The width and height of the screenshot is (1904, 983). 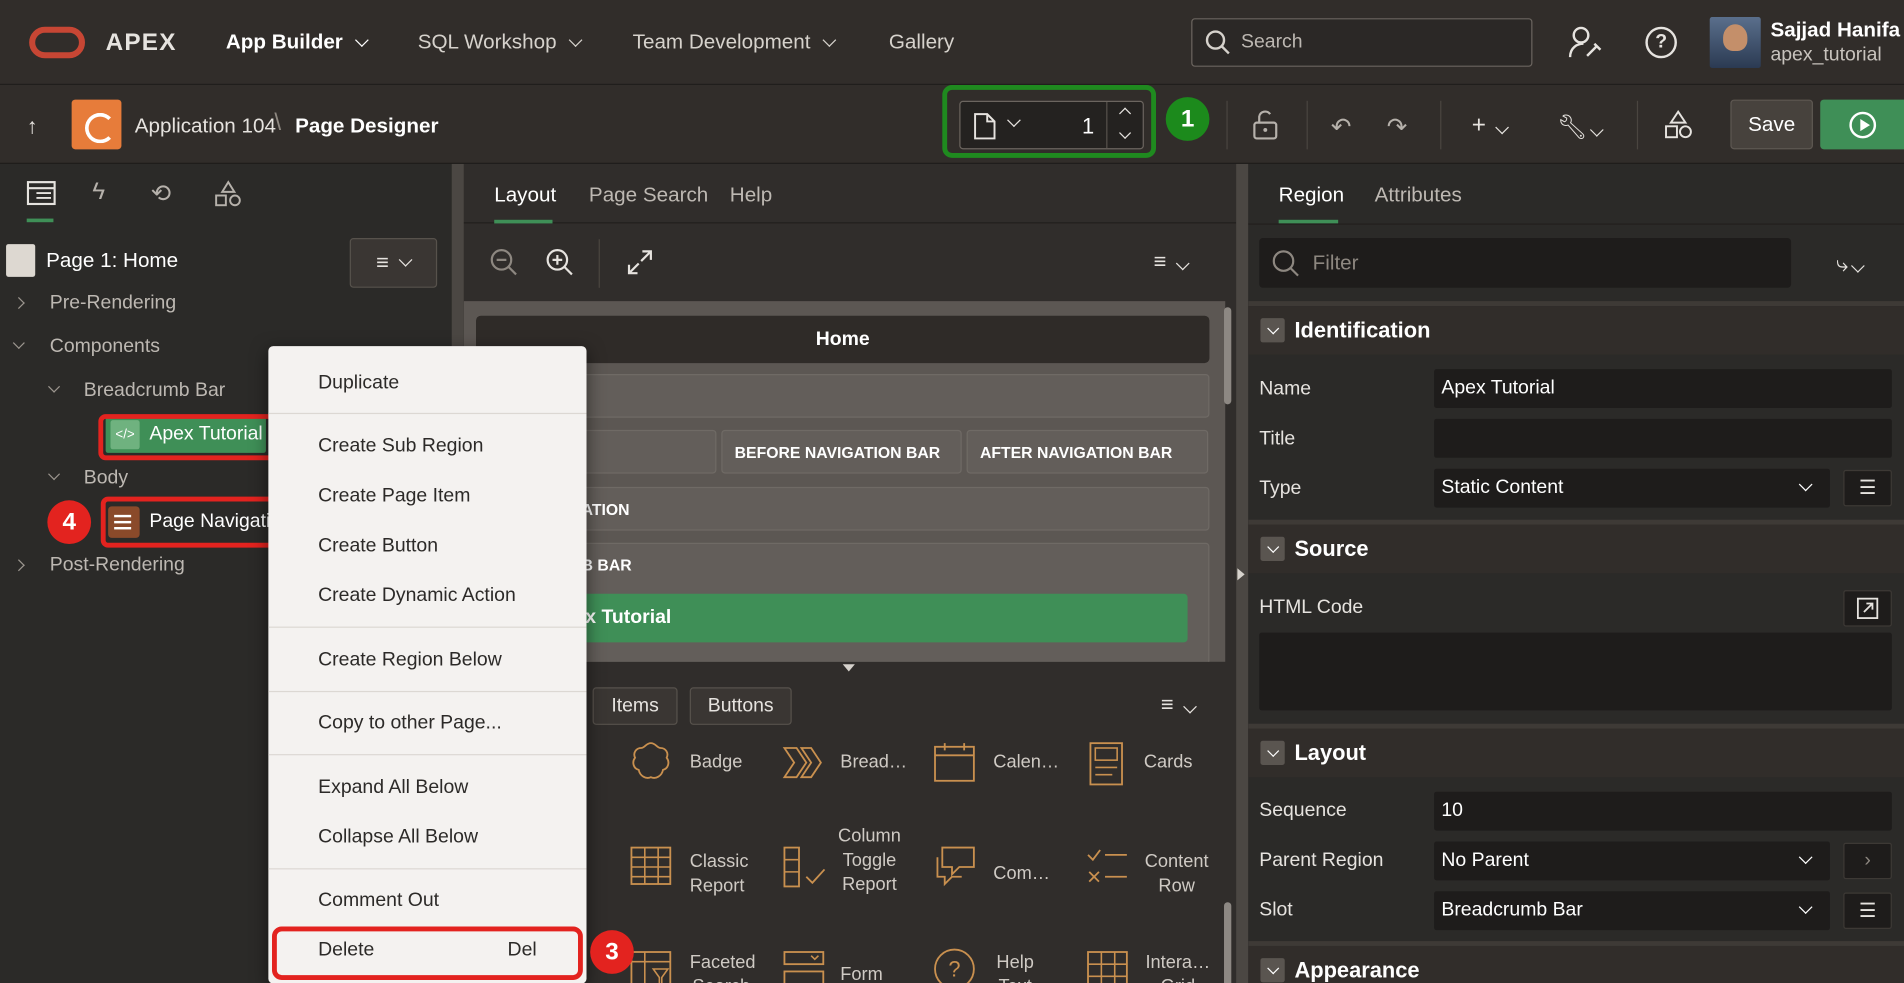 What do you see at coordinates (1576, 546) in the screenshot?
I see `section-source: Source` at bounding box center [1576, 546].